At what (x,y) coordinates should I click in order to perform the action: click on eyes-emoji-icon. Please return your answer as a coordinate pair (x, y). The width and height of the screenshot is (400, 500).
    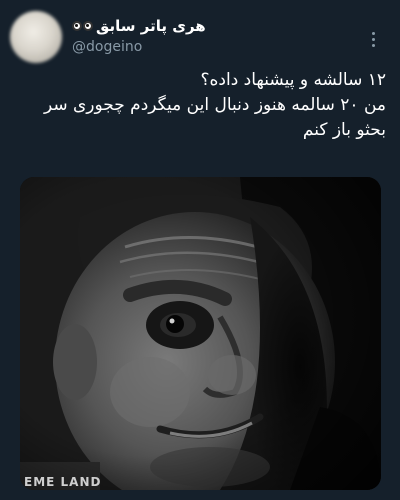
    Looking at the image, I should click on (82, 26).